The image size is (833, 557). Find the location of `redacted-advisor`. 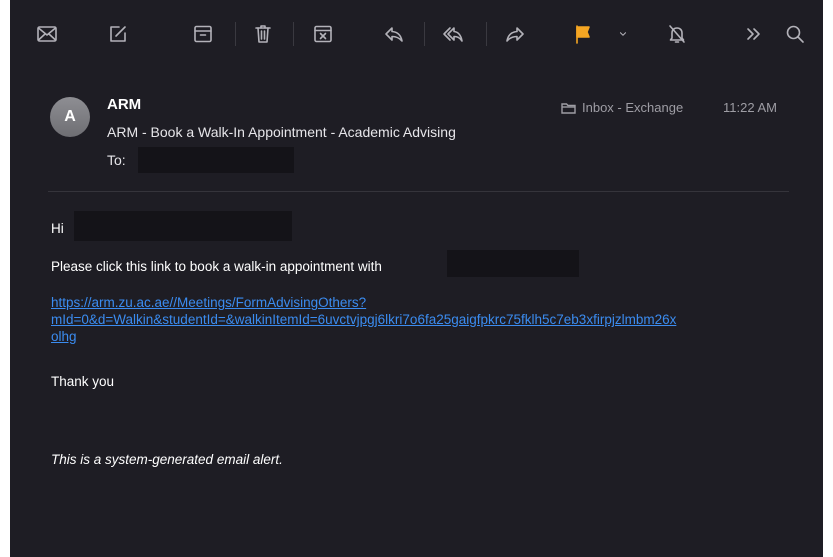

redacted-advisor is located at coordinates (513, 263).